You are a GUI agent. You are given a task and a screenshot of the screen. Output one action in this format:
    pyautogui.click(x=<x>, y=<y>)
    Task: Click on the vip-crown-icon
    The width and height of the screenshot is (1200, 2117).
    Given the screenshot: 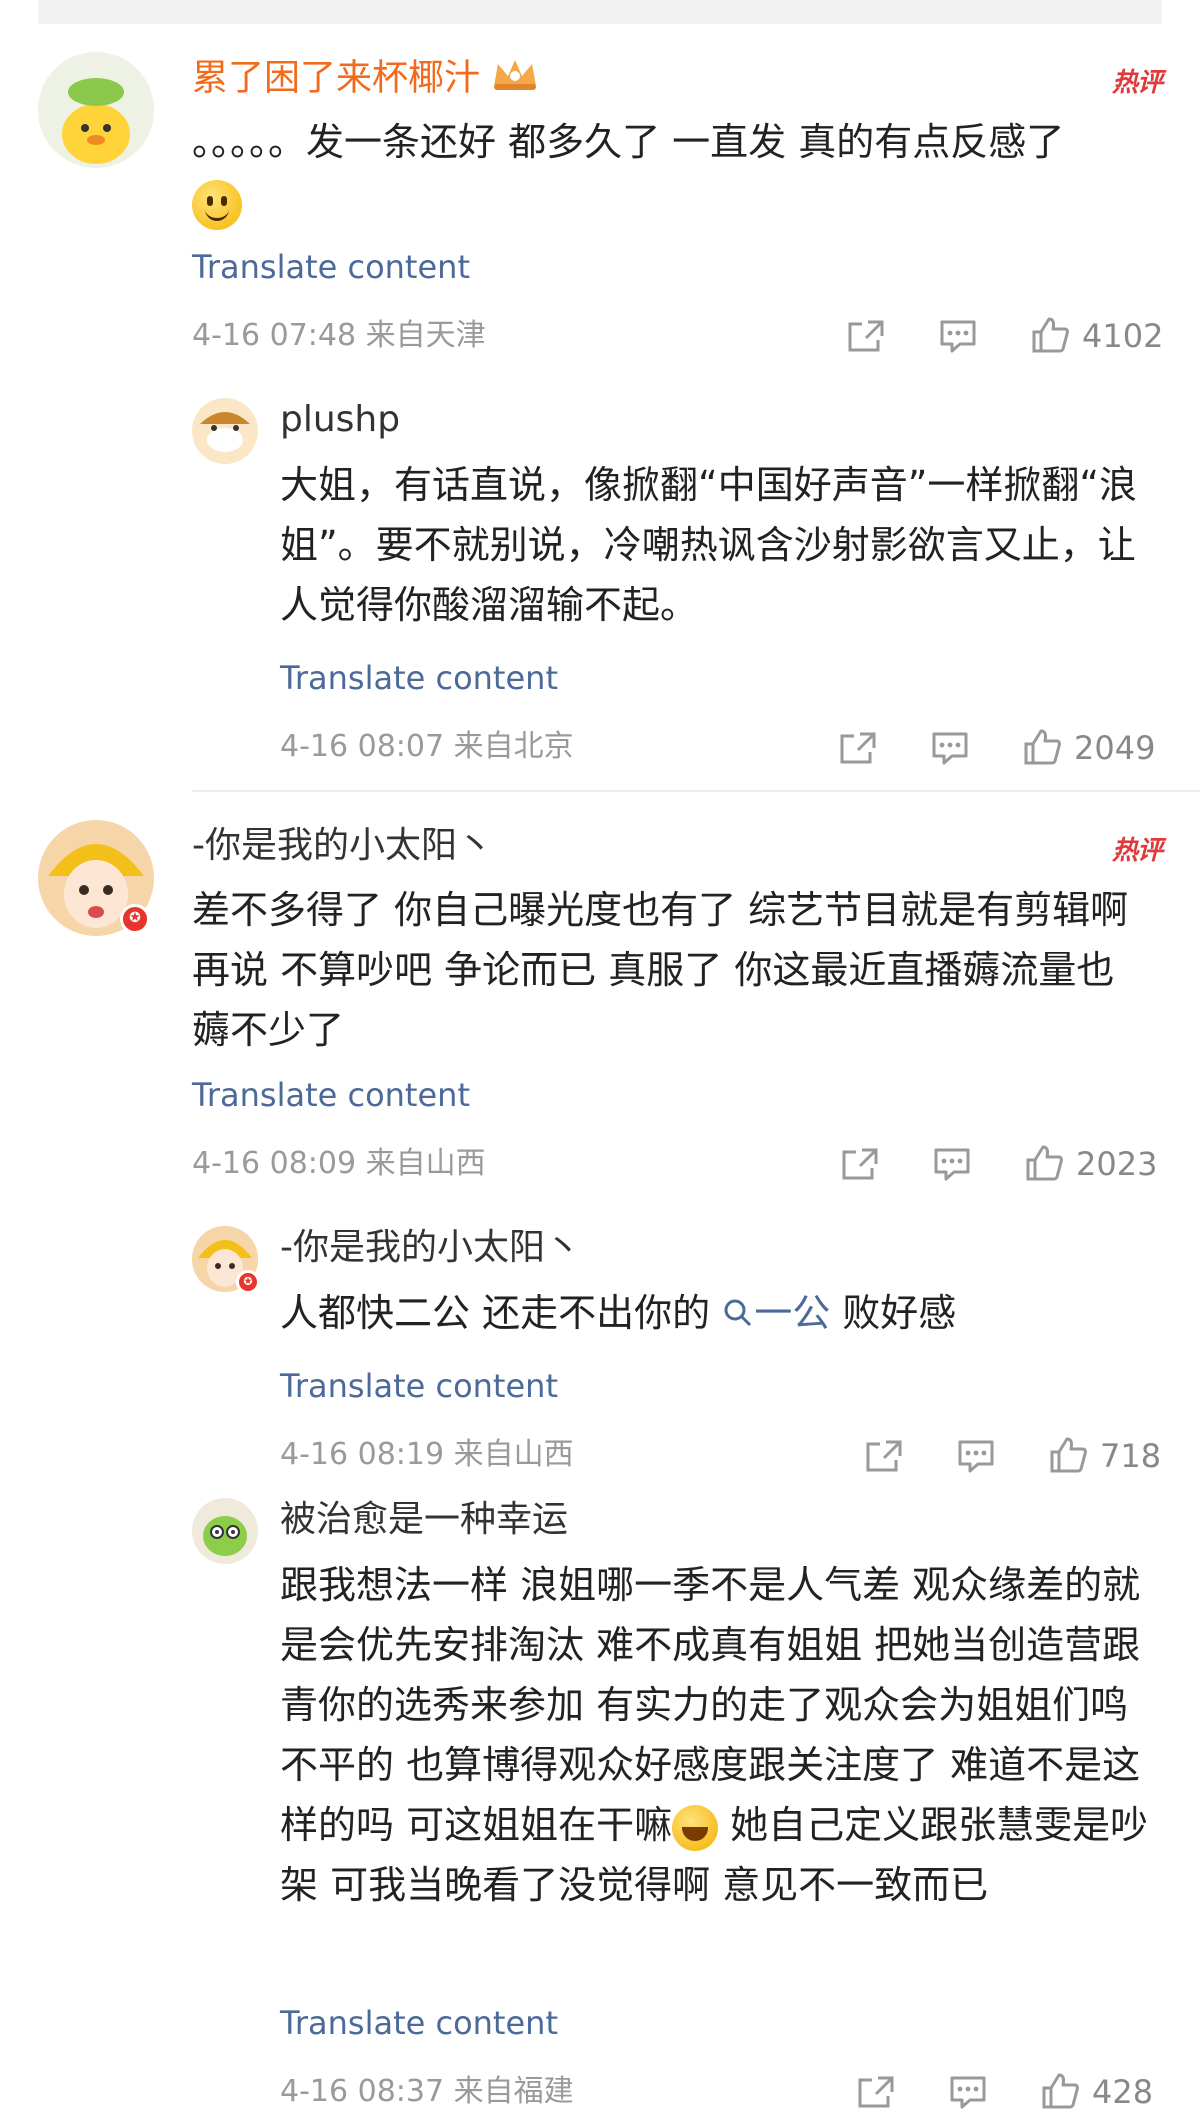 What is the action you would take?
    pyautogui.click(x=515, y=79)
    